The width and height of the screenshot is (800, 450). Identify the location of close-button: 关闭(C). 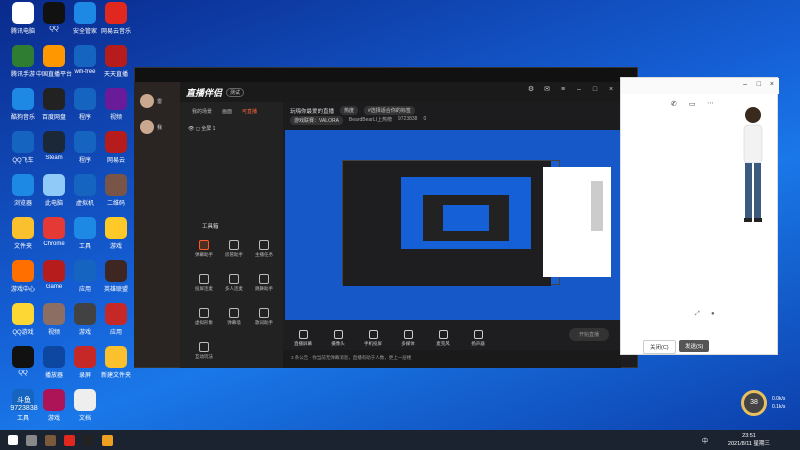
(659, 347).